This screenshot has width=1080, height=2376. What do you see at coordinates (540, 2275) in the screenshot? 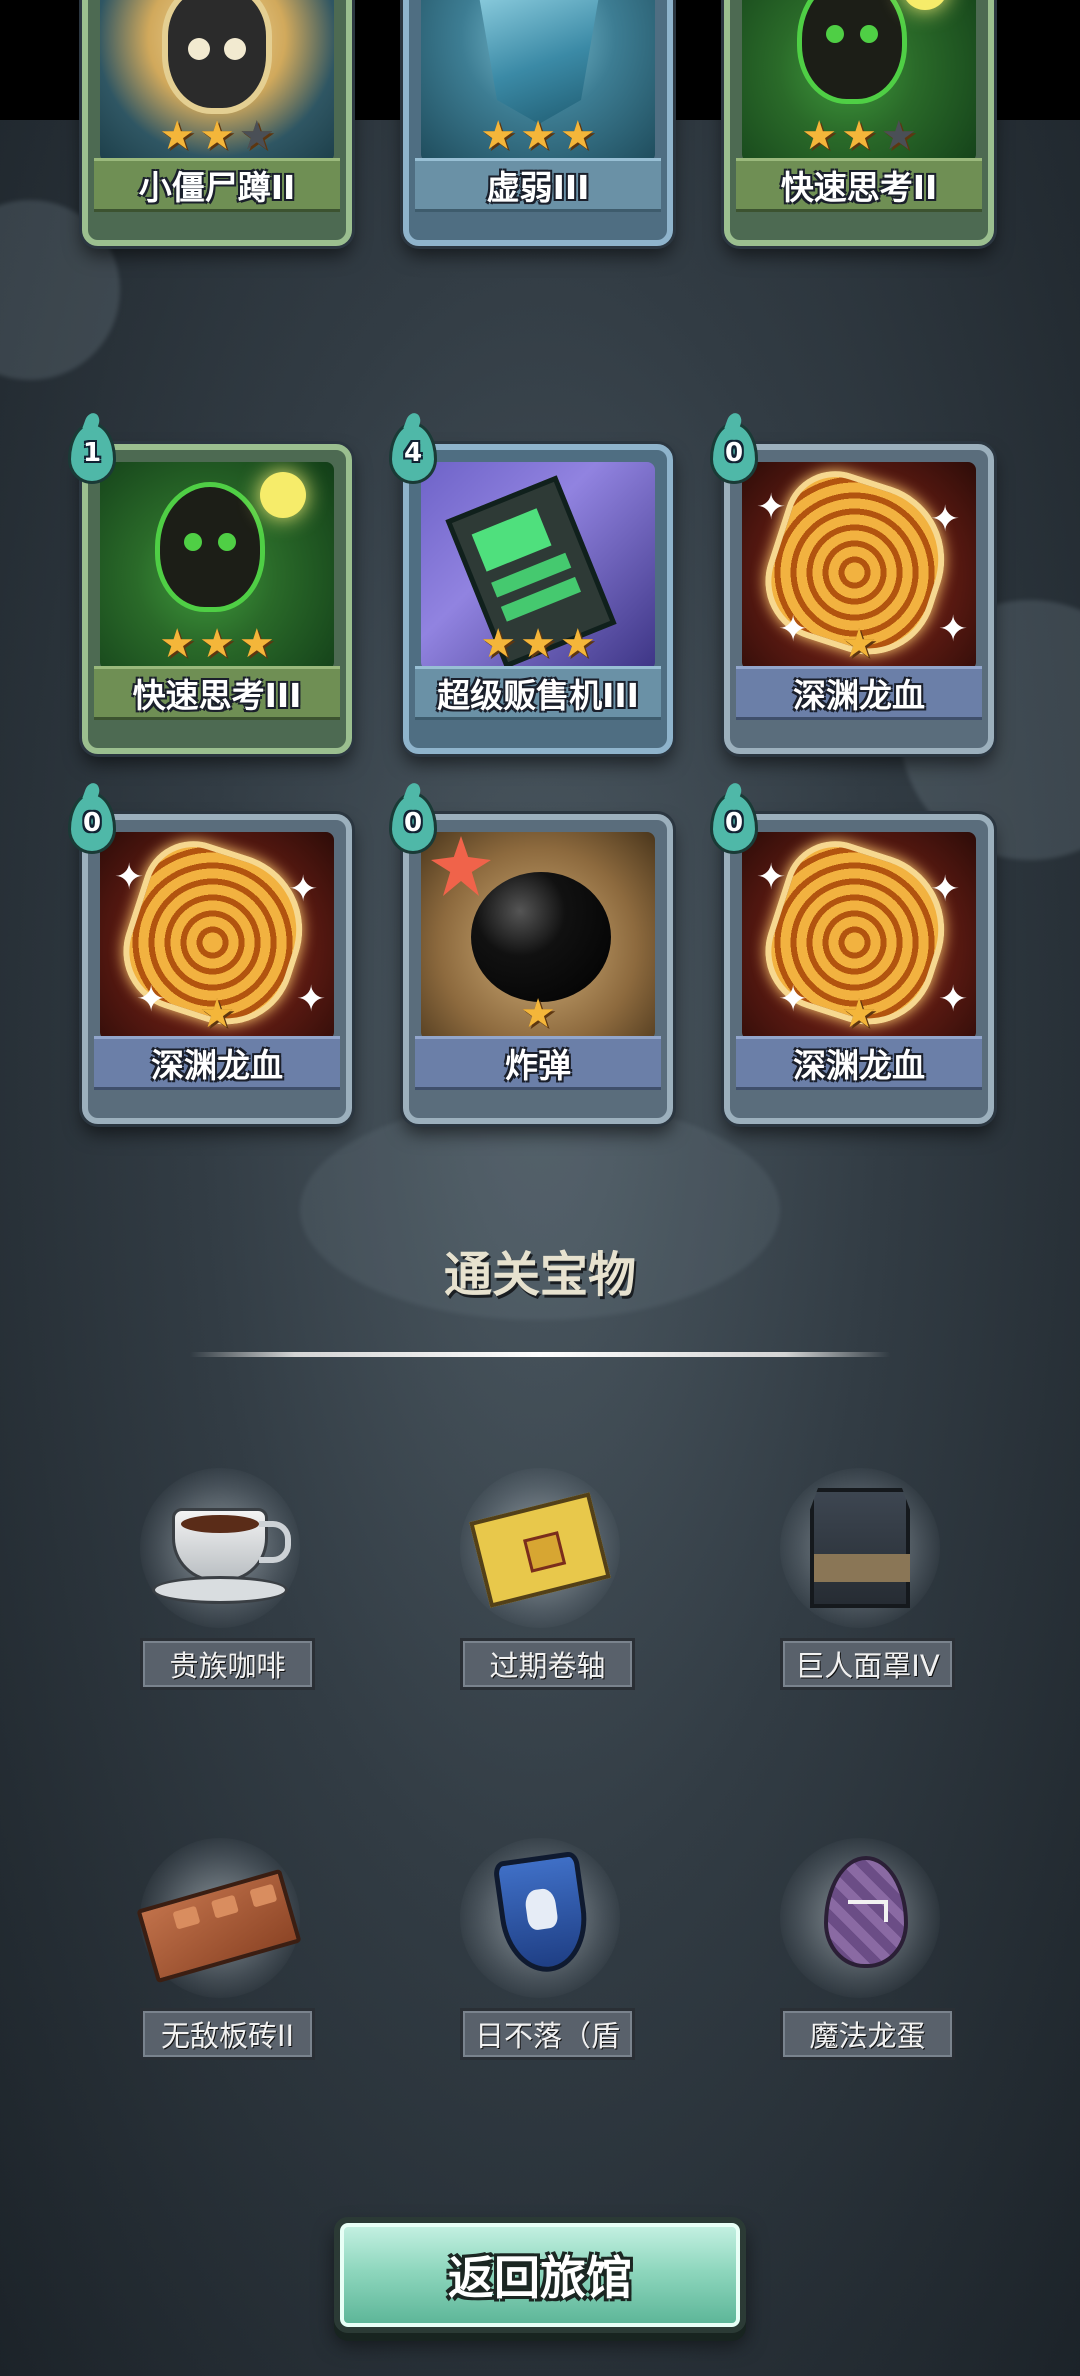
I see `return-to-inn-button: 返回旅馆` at bounding box center [540, 2275].